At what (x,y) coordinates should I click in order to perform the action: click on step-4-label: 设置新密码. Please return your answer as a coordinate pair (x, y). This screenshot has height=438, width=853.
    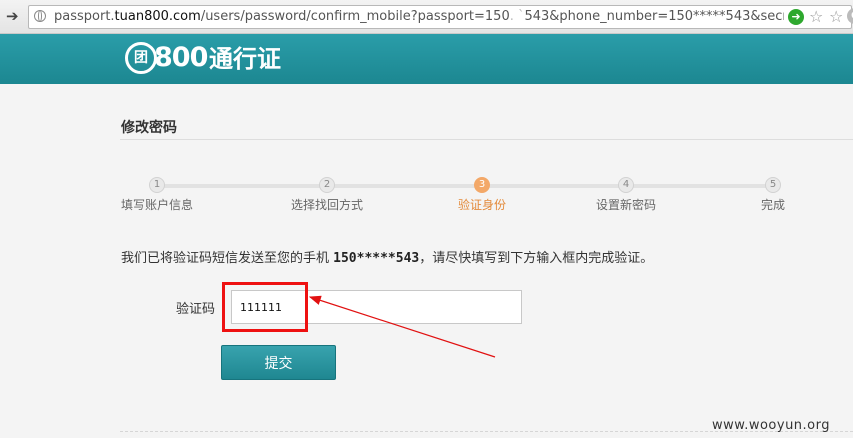
    Looking at the image, I should click on (626, 205).